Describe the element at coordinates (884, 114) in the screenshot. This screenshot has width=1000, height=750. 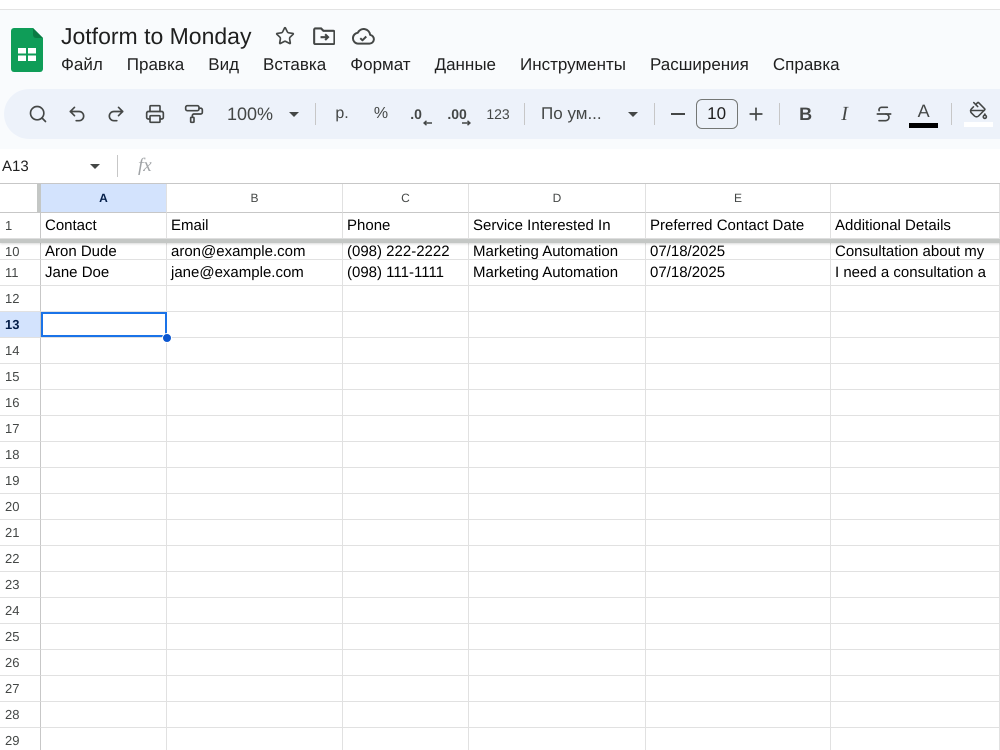
I see `strikethrough-icon` at that location.